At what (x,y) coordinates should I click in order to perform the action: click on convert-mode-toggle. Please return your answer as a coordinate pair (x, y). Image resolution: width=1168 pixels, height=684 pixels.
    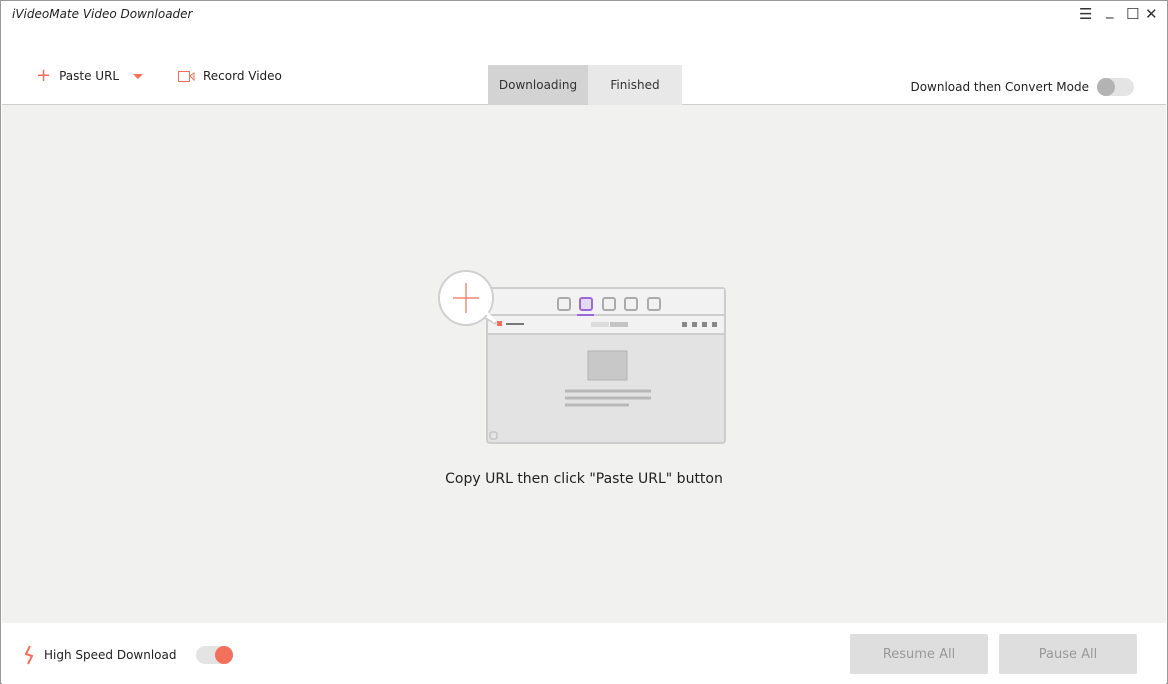
    Looking at the image, I should click on (1115, 87).